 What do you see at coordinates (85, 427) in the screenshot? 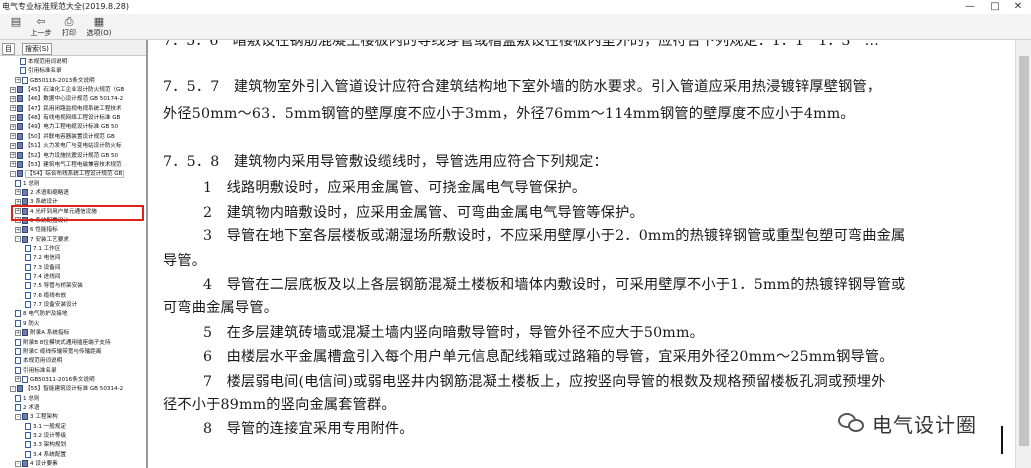
I see `tree-item: 3.1 一般规定` at bounding box center [85, 427].